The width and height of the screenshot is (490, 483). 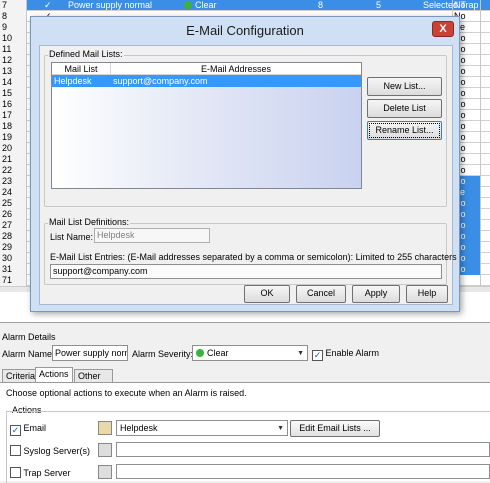 I want to click on row-number: 27, so click(x=13, y=225).